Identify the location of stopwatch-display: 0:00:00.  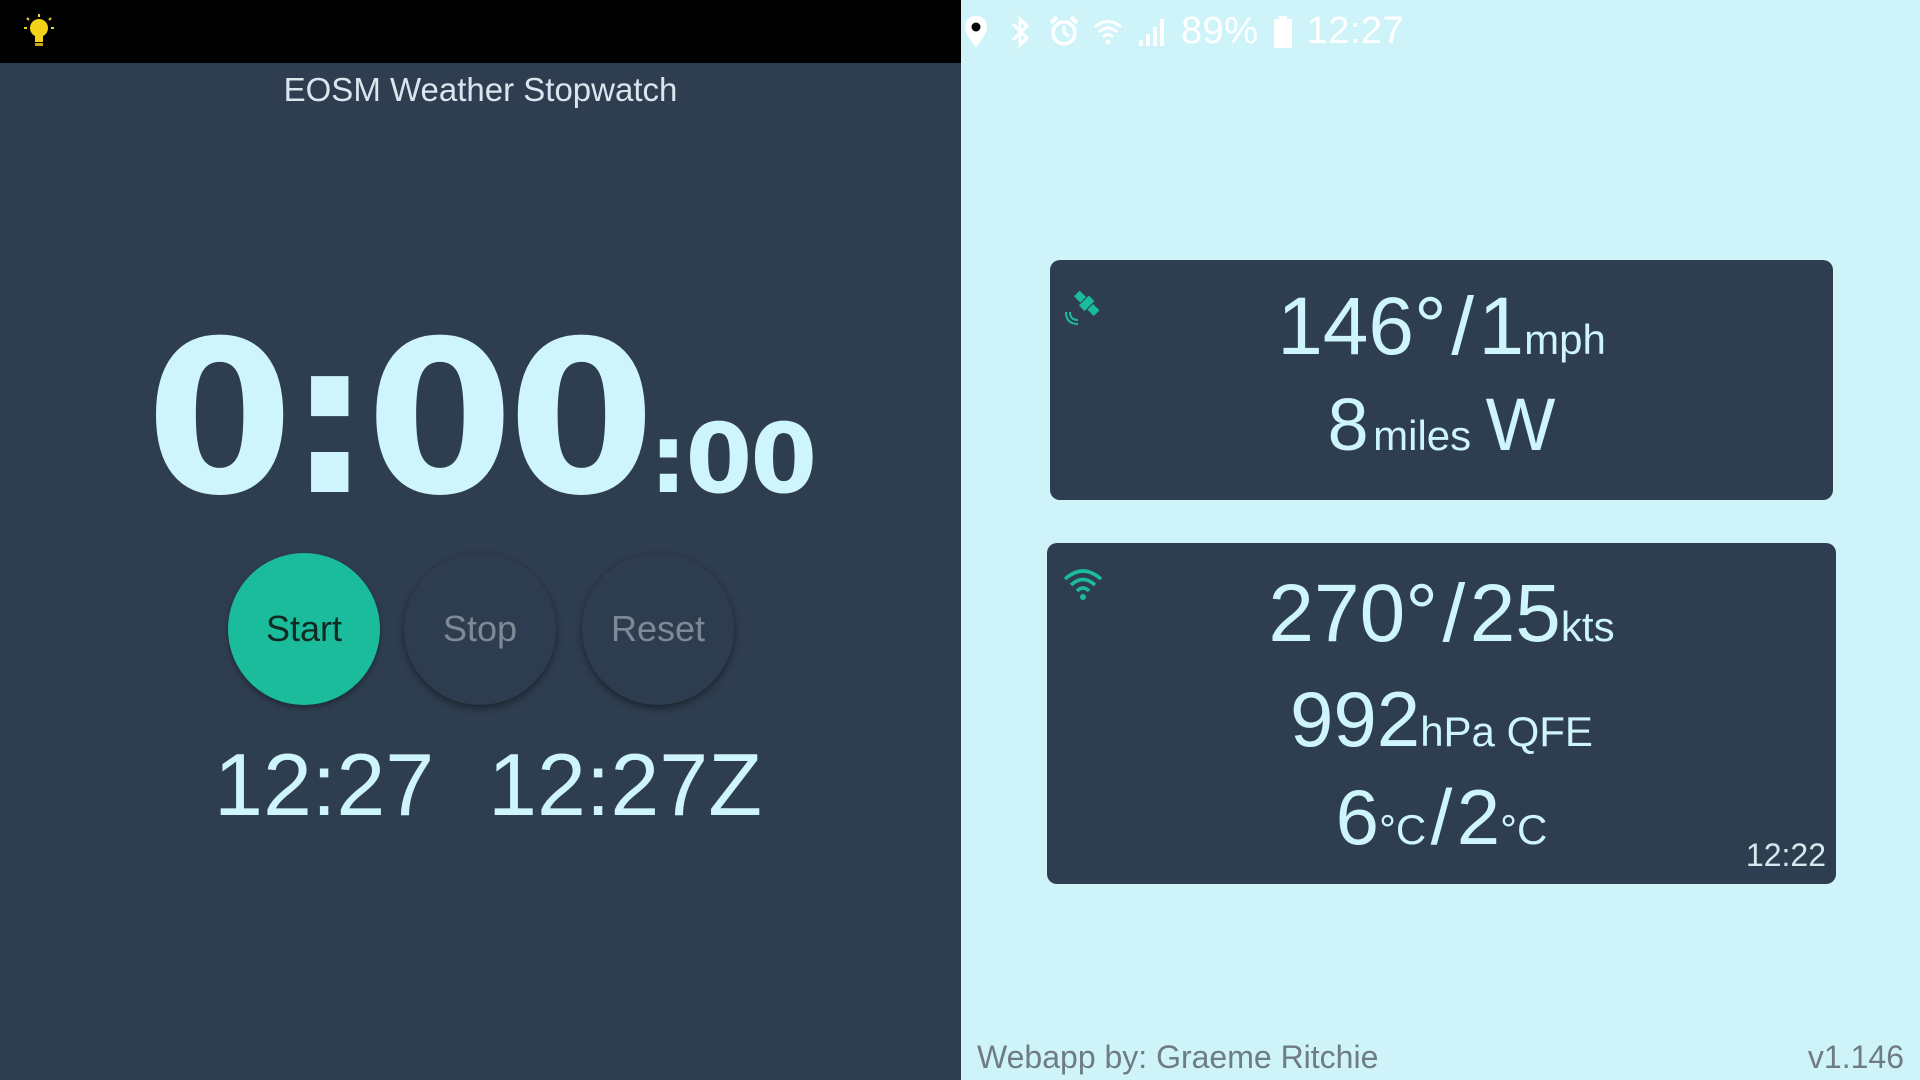
(480, 419).